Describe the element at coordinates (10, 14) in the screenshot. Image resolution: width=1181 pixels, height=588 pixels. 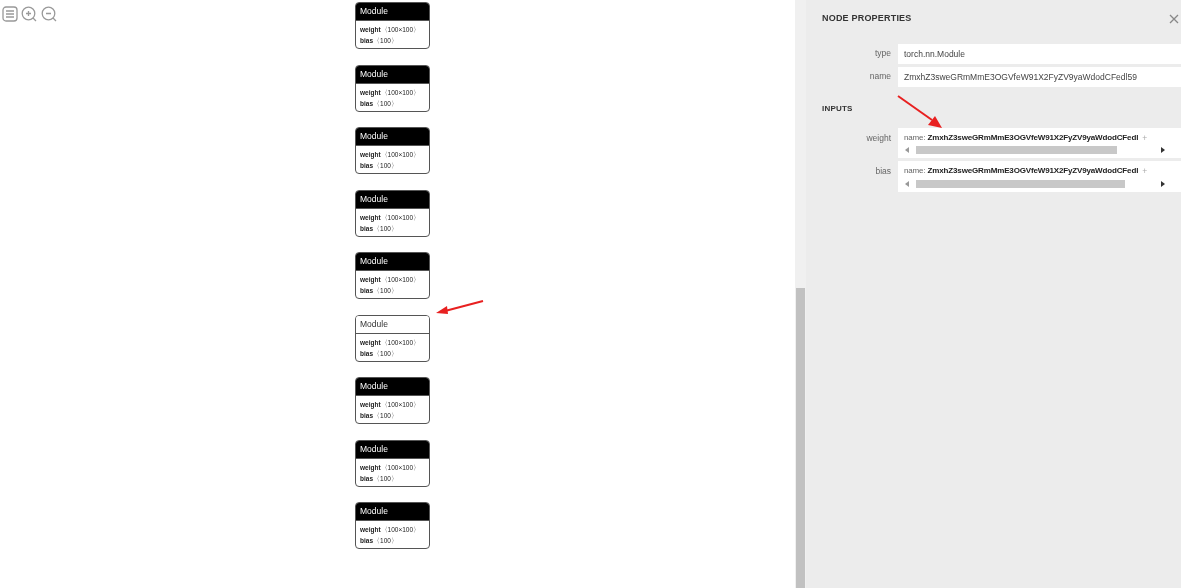
I see `menu-icon` at that location.